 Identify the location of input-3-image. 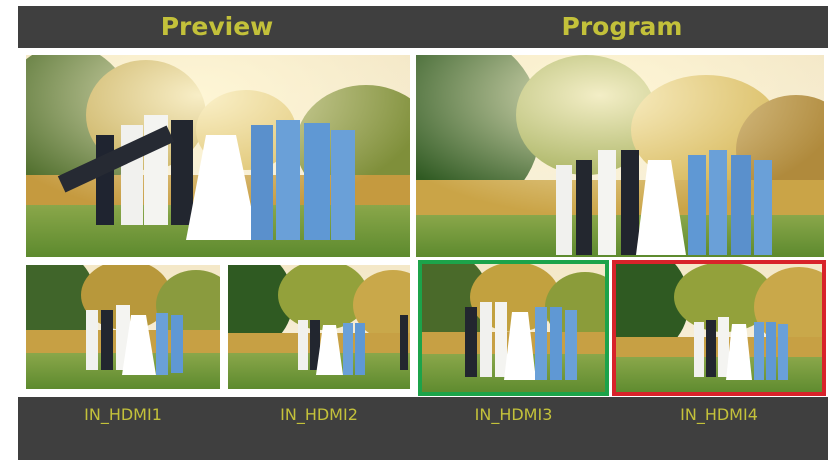
(513, 328).